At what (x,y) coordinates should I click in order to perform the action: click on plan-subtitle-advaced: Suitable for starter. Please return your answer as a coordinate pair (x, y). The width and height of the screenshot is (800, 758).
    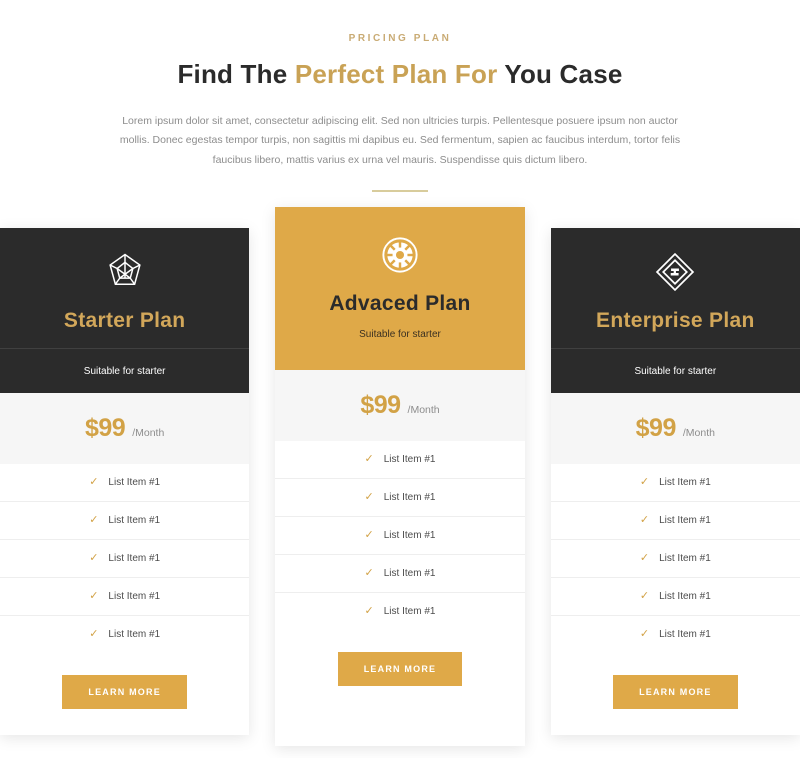
    Looking at the image, I should click on (400, 334).